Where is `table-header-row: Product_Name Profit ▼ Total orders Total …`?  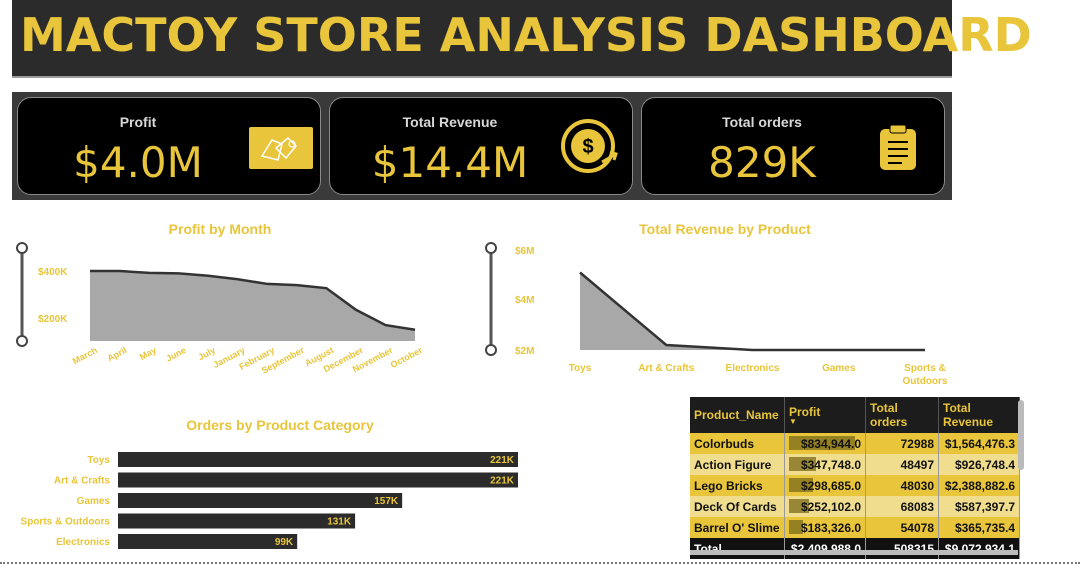 table-header-row: Product_Name Profit ▼ Total orders Total … is located at coordinates (855, 415).